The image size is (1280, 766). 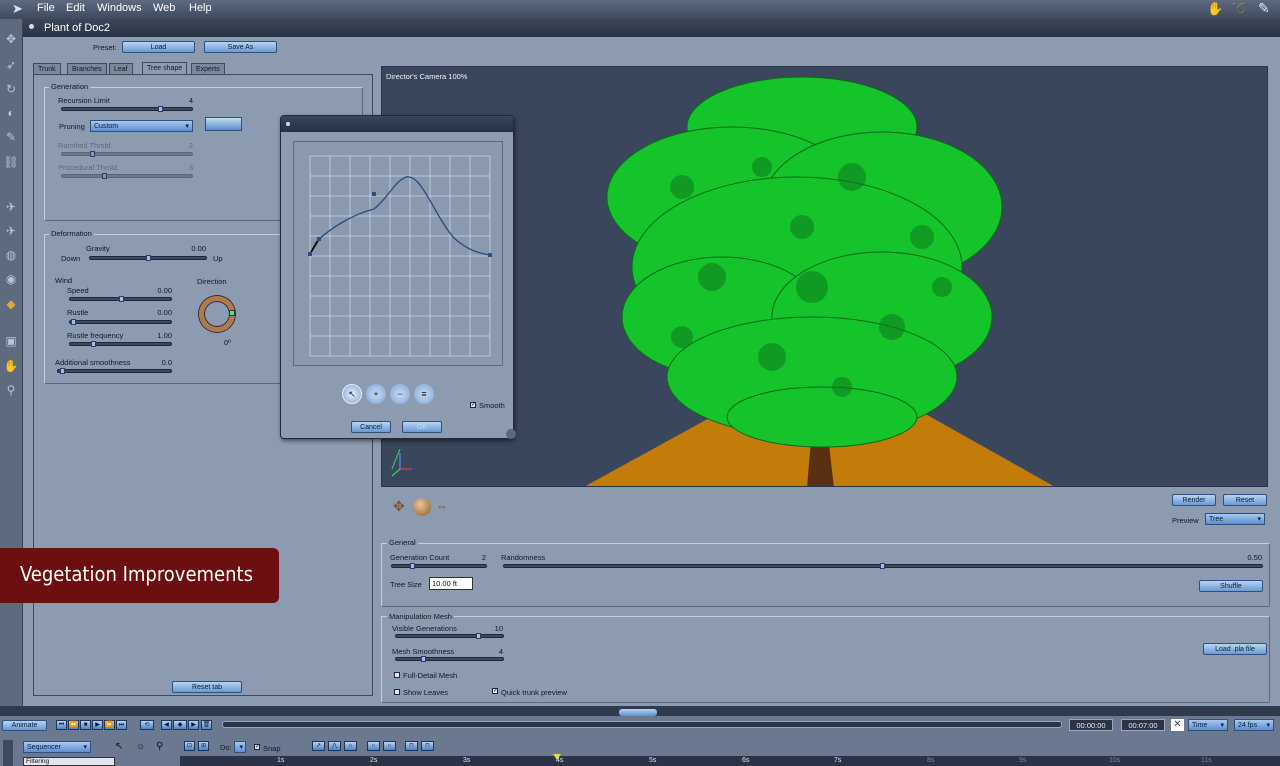 I want to click on zoom-tool-icon: ⚲, so click(x=11, y=390).